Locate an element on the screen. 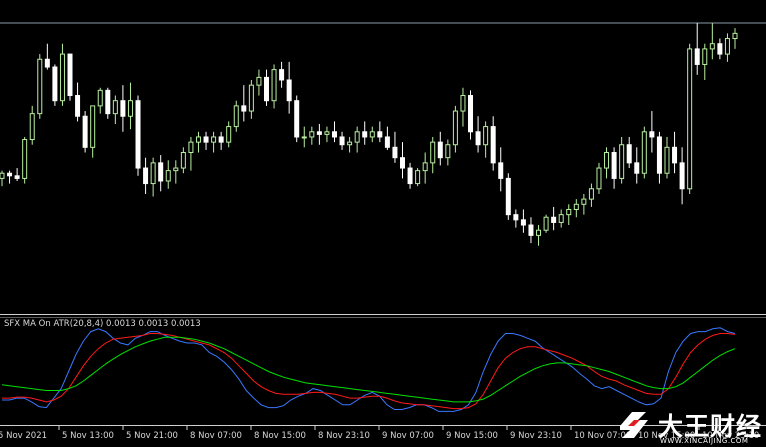 This screenshot has width=766, height=447. time-axis-label: 5 Nov 13:00 is located at coordinates (88, 436).